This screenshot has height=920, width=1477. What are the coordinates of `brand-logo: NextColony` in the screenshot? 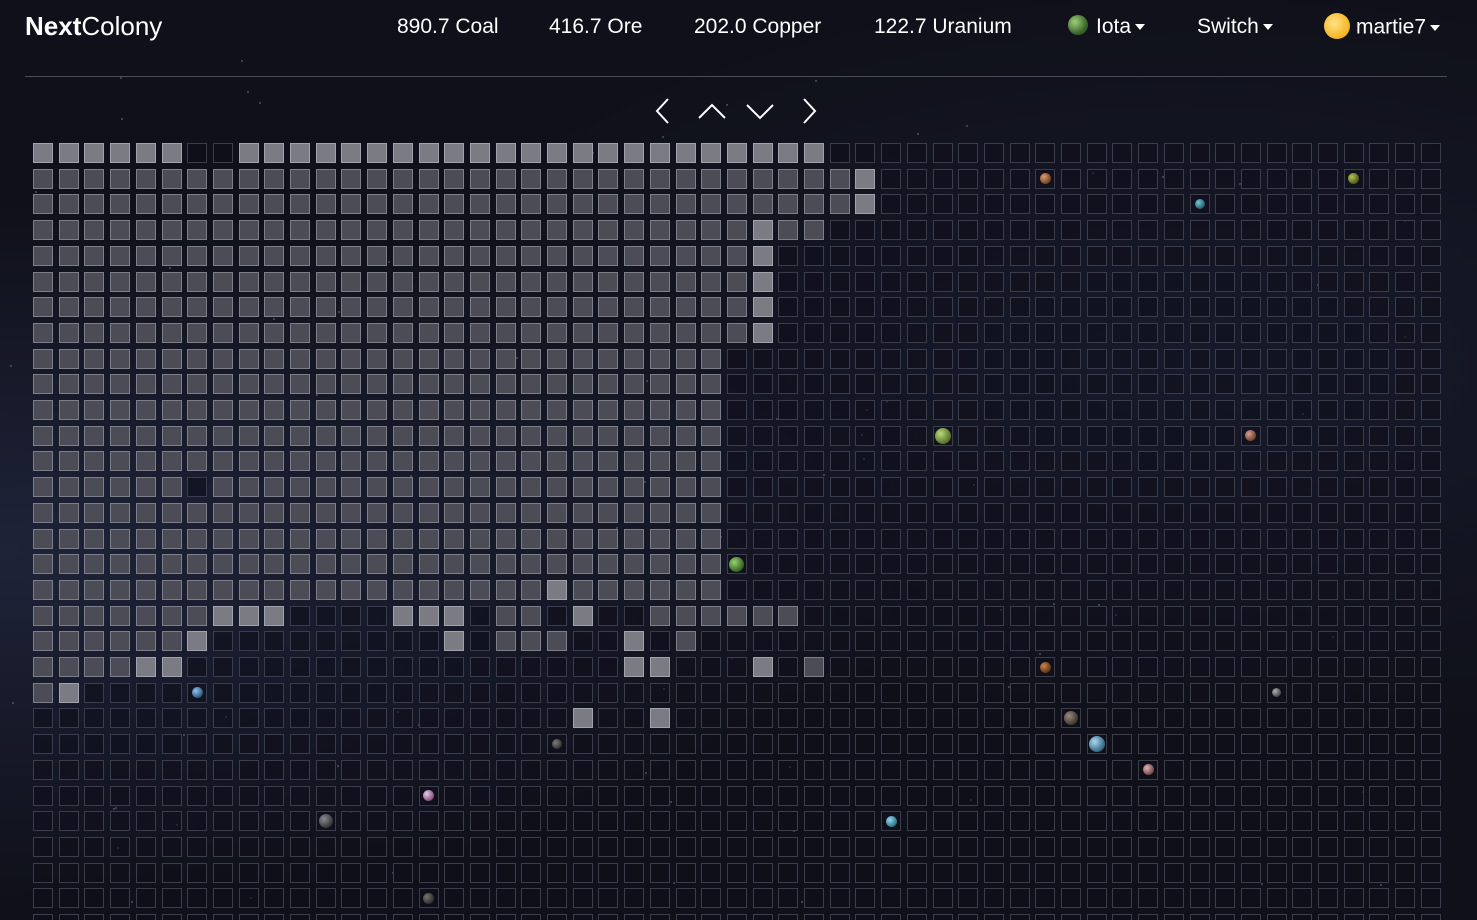 It's located at (93, 26).